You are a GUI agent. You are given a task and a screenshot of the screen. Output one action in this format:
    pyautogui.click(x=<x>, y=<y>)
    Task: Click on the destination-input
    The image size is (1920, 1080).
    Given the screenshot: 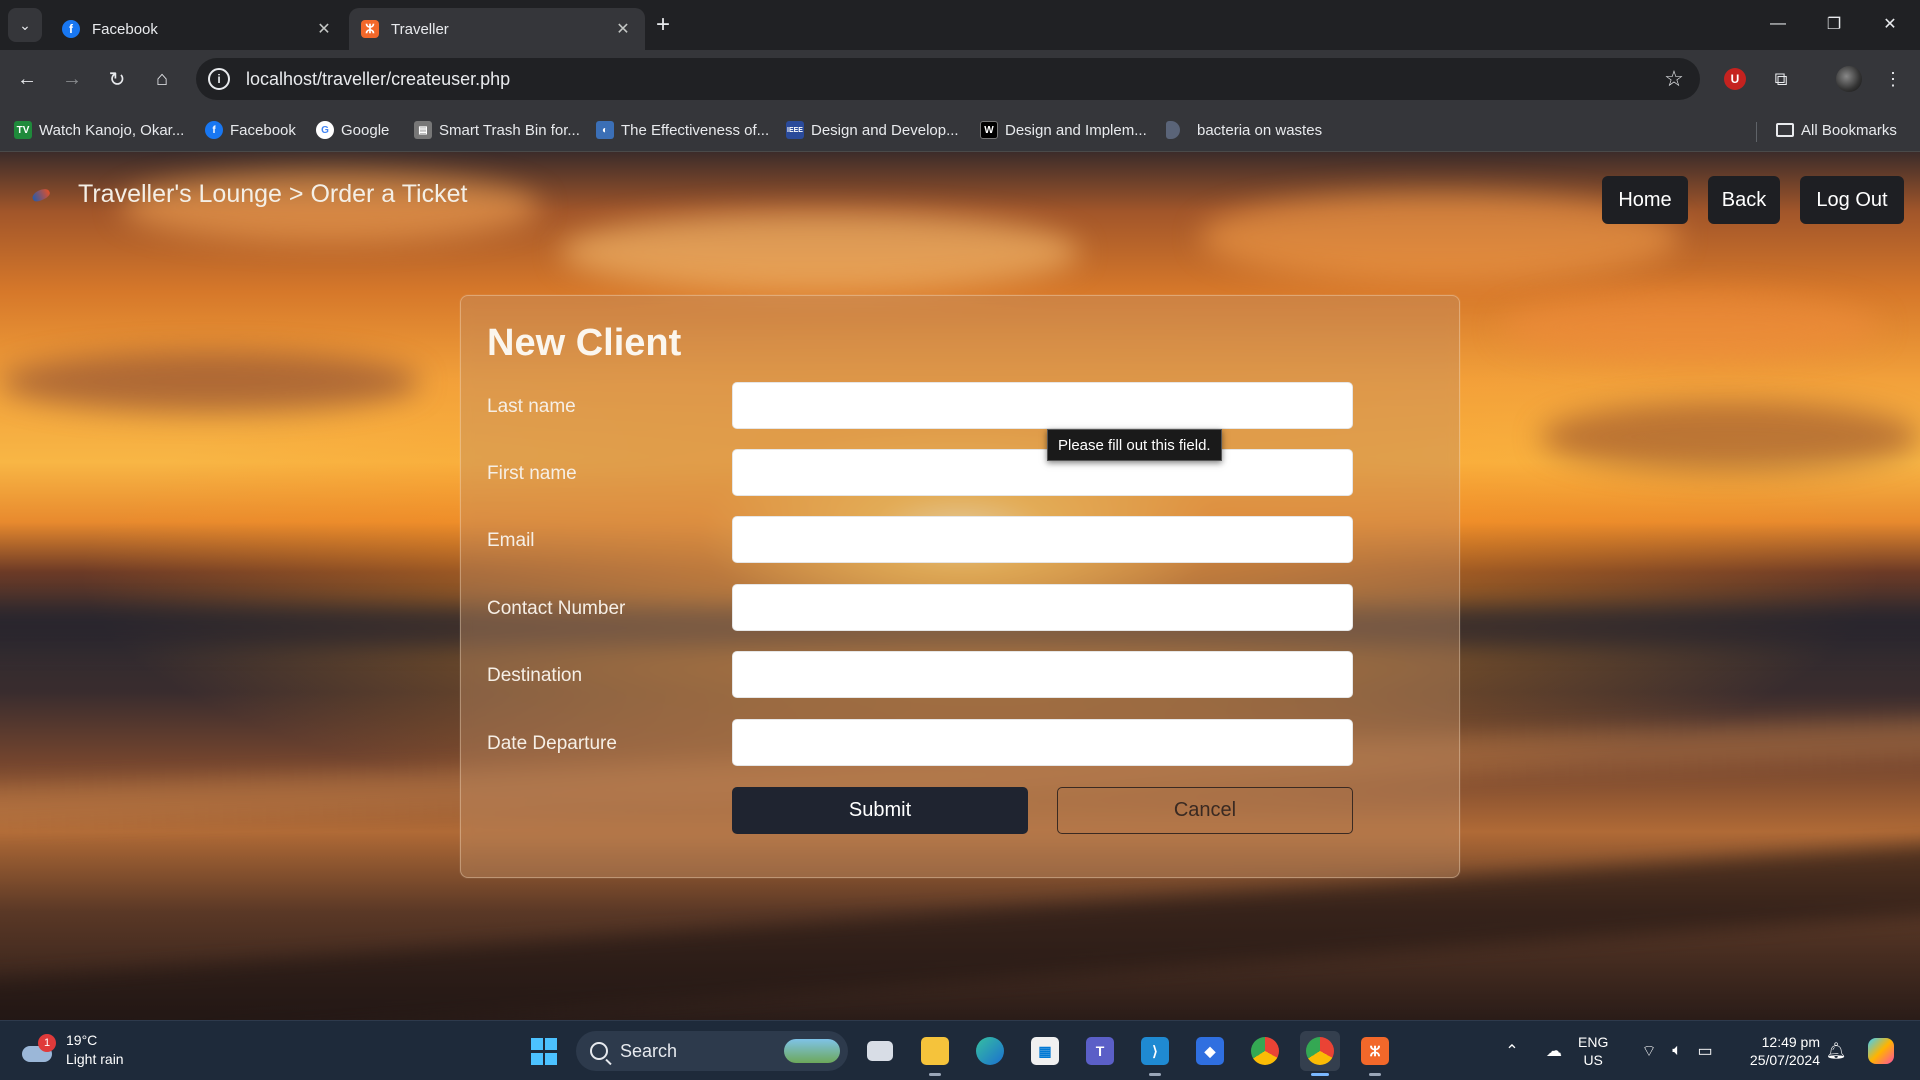 What is the action you would take?
    pyautogui.click(x=1042, y=674)
    